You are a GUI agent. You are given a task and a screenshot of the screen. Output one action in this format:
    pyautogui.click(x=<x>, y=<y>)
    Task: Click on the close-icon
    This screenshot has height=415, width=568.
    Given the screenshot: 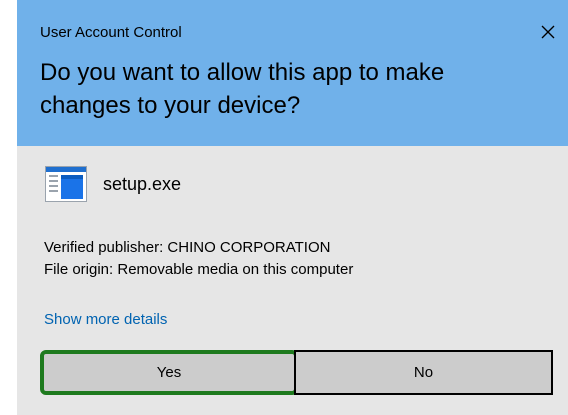 What is the action you would take?
    pyautogui.click(x=548, y=32)
    